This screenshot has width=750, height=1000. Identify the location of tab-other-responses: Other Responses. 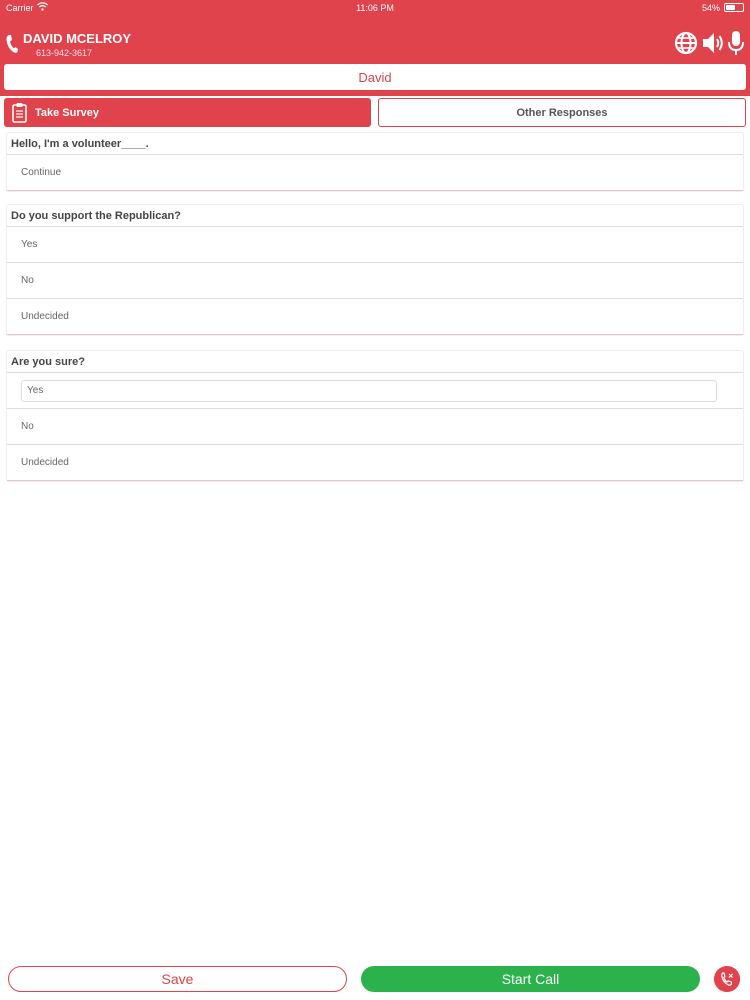
(562, 112).